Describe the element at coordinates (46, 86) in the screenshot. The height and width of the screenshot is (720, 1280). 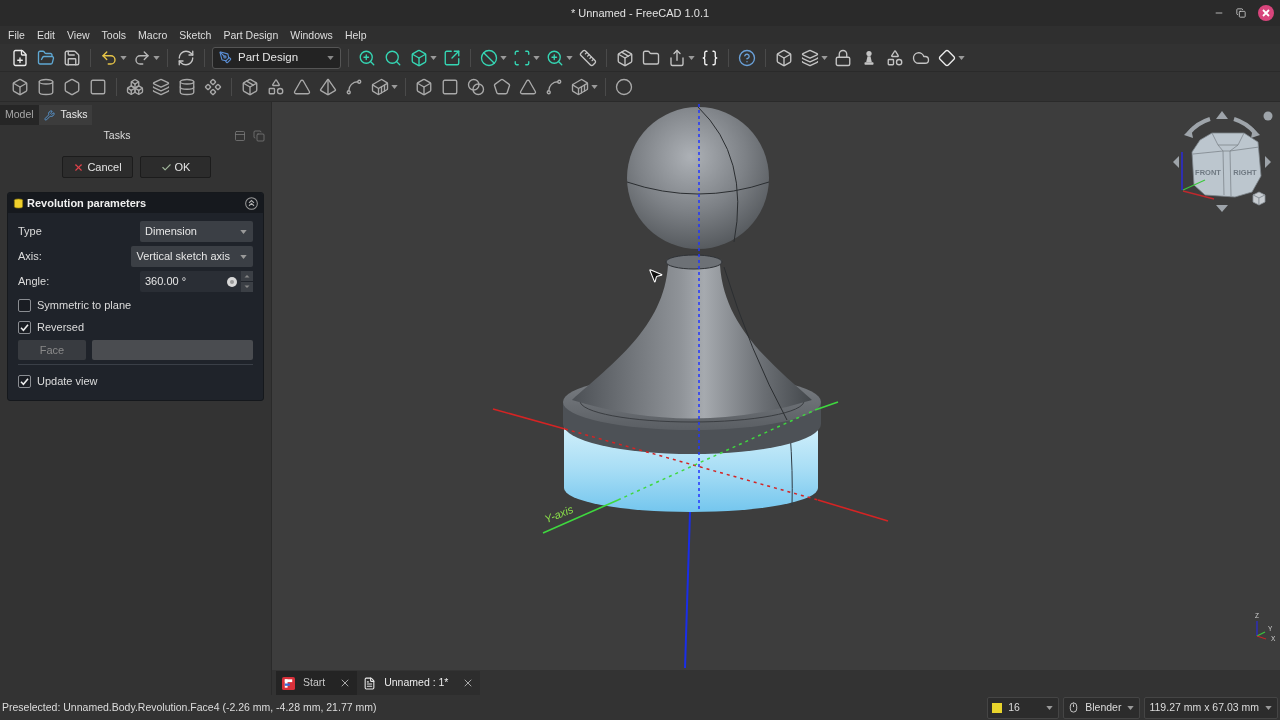
I see `cylinder-icon` at that location.